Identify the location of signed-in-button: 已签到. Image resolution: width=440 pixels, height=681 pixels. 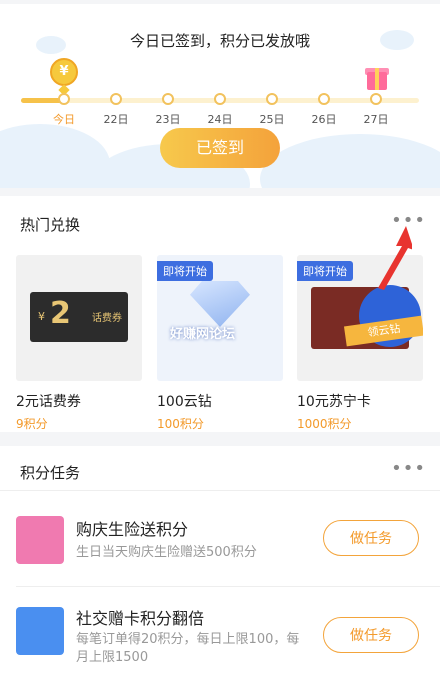
(220, 148).